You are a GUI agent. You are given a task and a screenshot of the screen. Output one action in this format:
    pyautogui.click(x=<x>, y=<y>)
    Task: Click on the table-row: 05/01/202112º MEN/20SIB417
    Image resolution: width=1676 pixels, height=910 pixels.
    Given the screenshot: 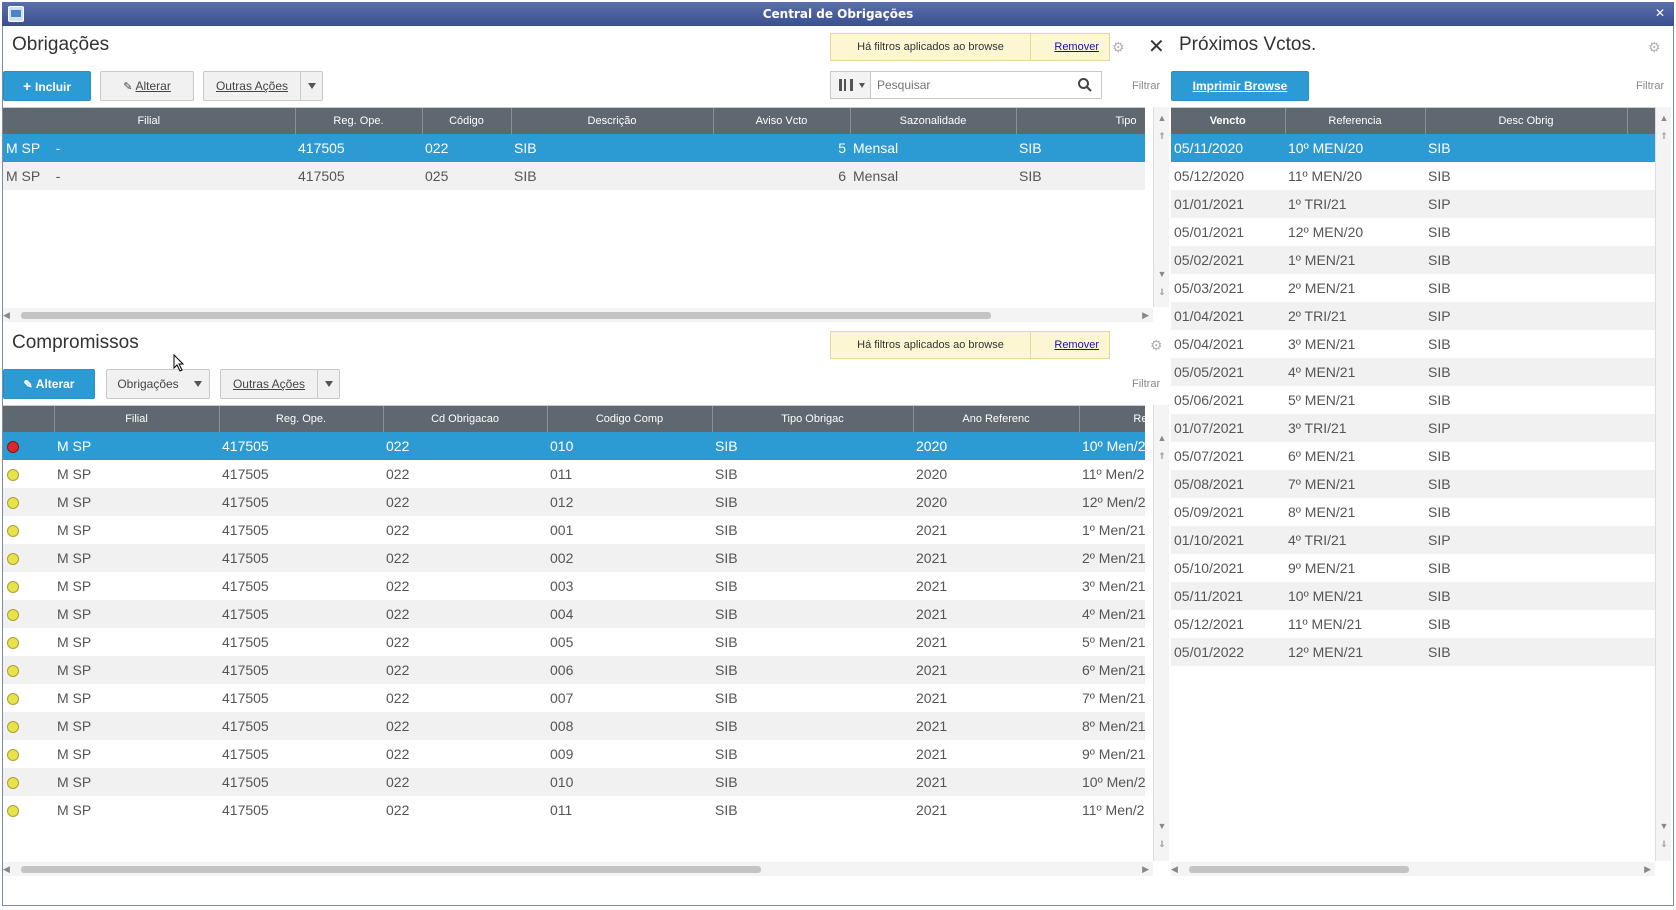 What is the action you would take?
    pyautogui.click(x=1413, y=232)
    